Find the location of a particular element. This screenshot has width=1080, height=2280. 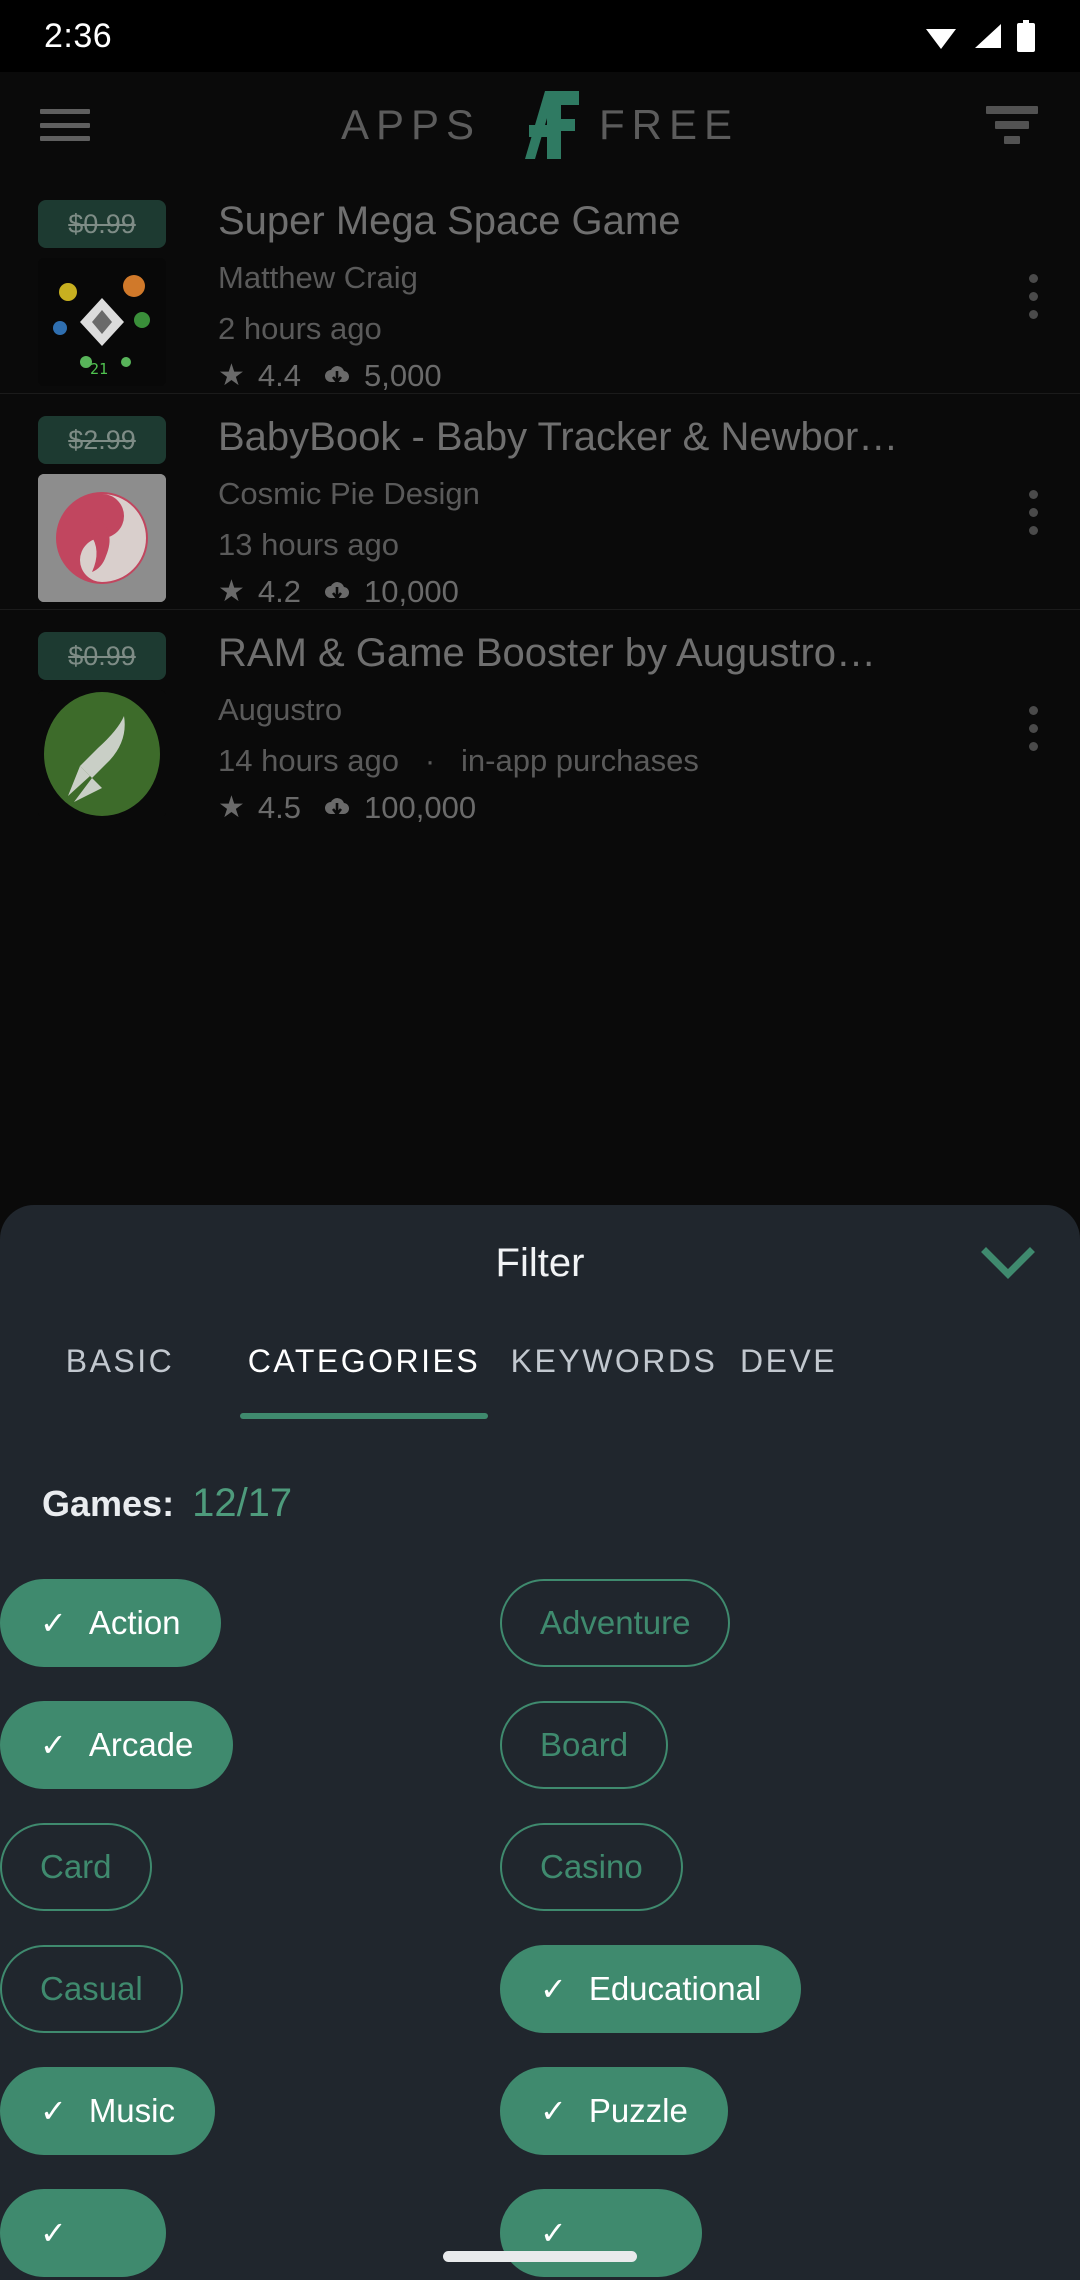

rating-value: 4.2 is located at coordinates (279, 591).